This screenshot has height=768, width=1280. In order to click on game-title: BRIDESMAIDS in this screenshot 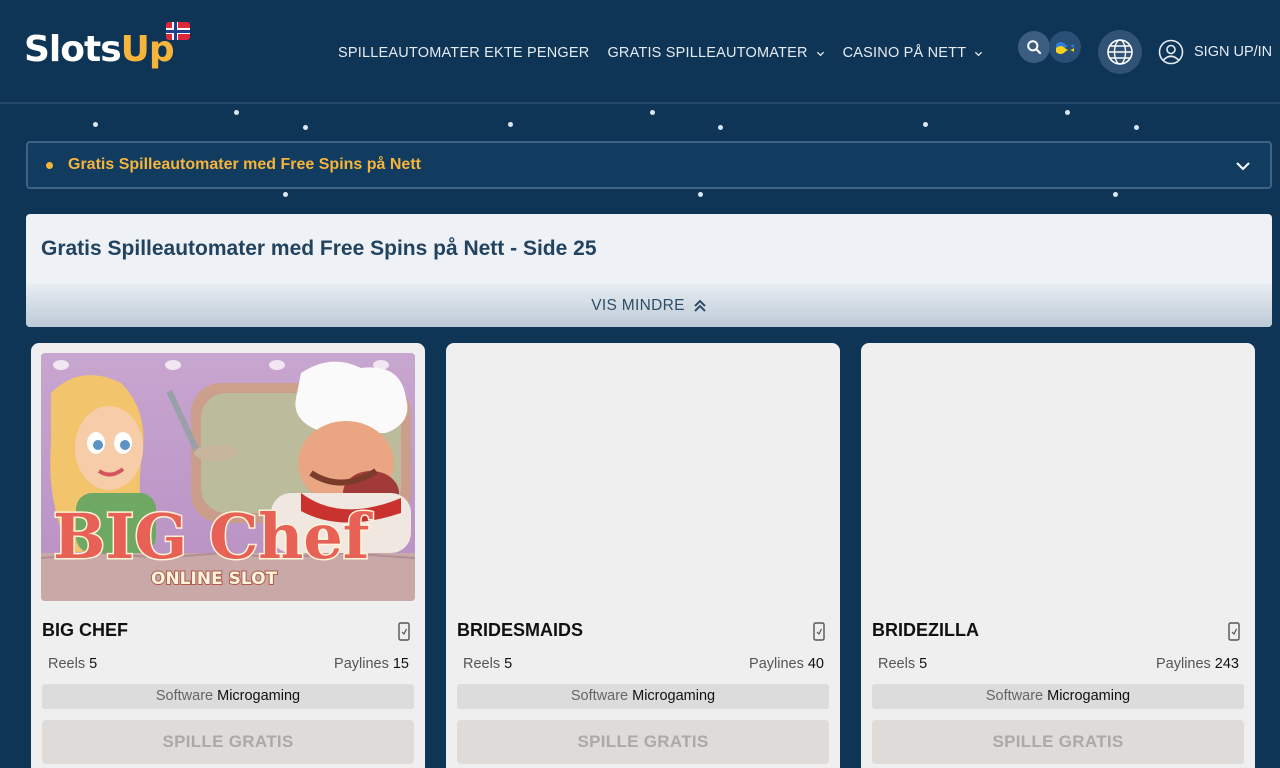, I will do `click(520, 630)`.